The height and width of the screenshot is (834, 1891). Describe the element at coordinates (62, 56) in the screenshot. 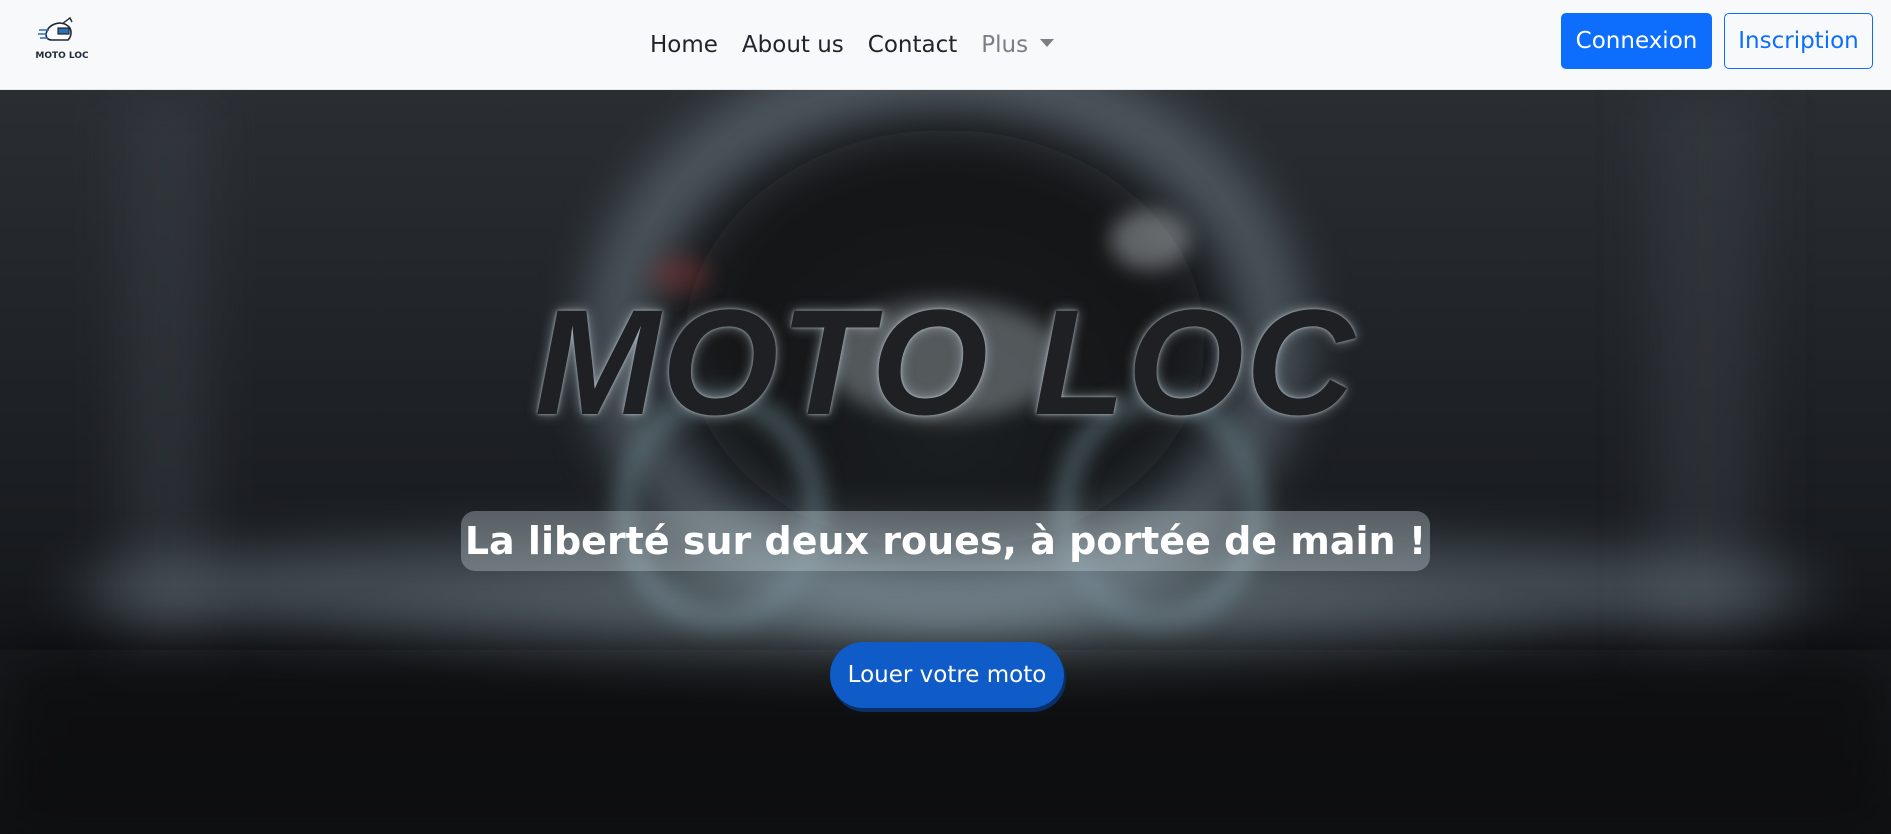

I see `svg-text: MOTO LOC` at that location.